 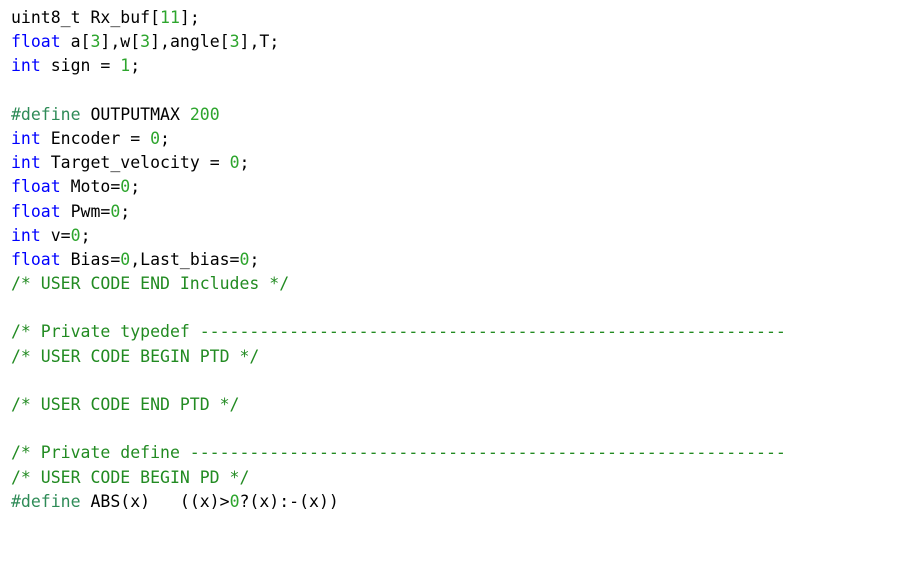 I want to click on code-token: ,Last_bias=, so click(x=185, y=259).